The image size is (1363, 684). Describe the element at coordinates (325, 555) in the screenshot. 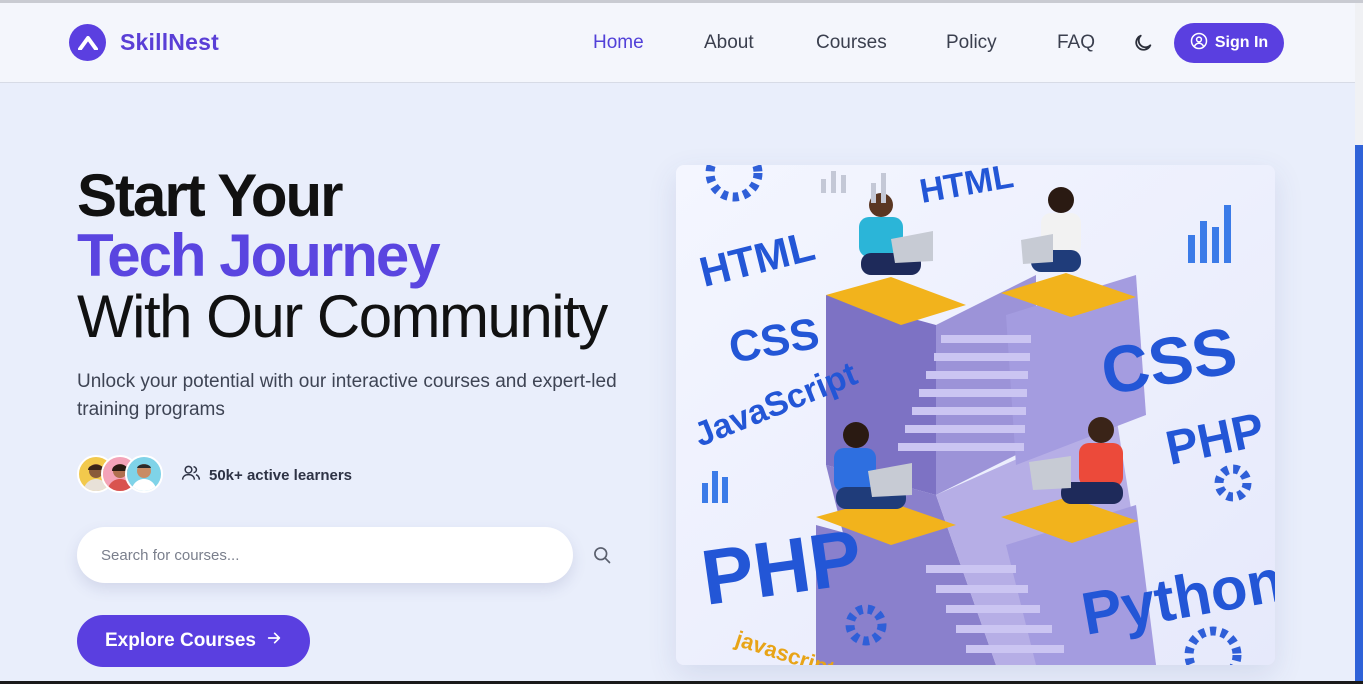

I see `course-search-input` at that location.